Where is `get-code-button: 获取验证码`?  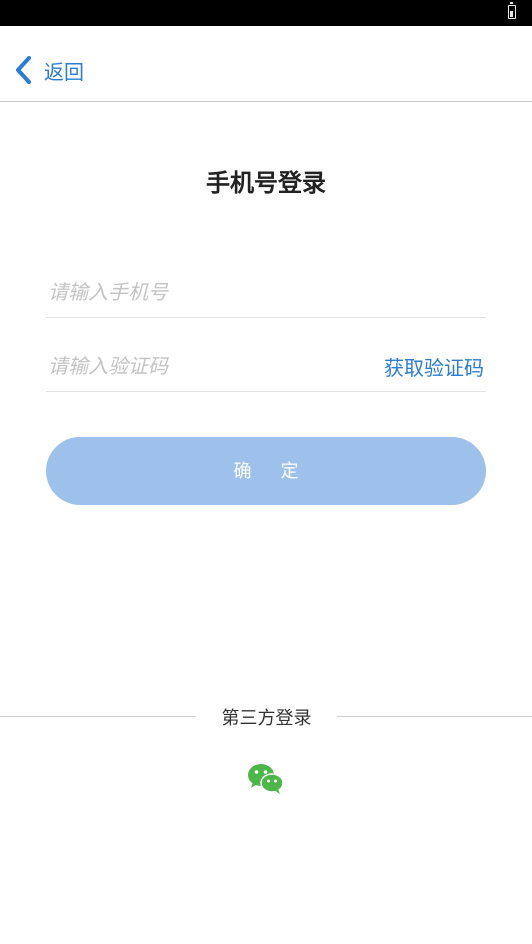 get-code-button: 获取验证码 is located at coordinates (434, 366).